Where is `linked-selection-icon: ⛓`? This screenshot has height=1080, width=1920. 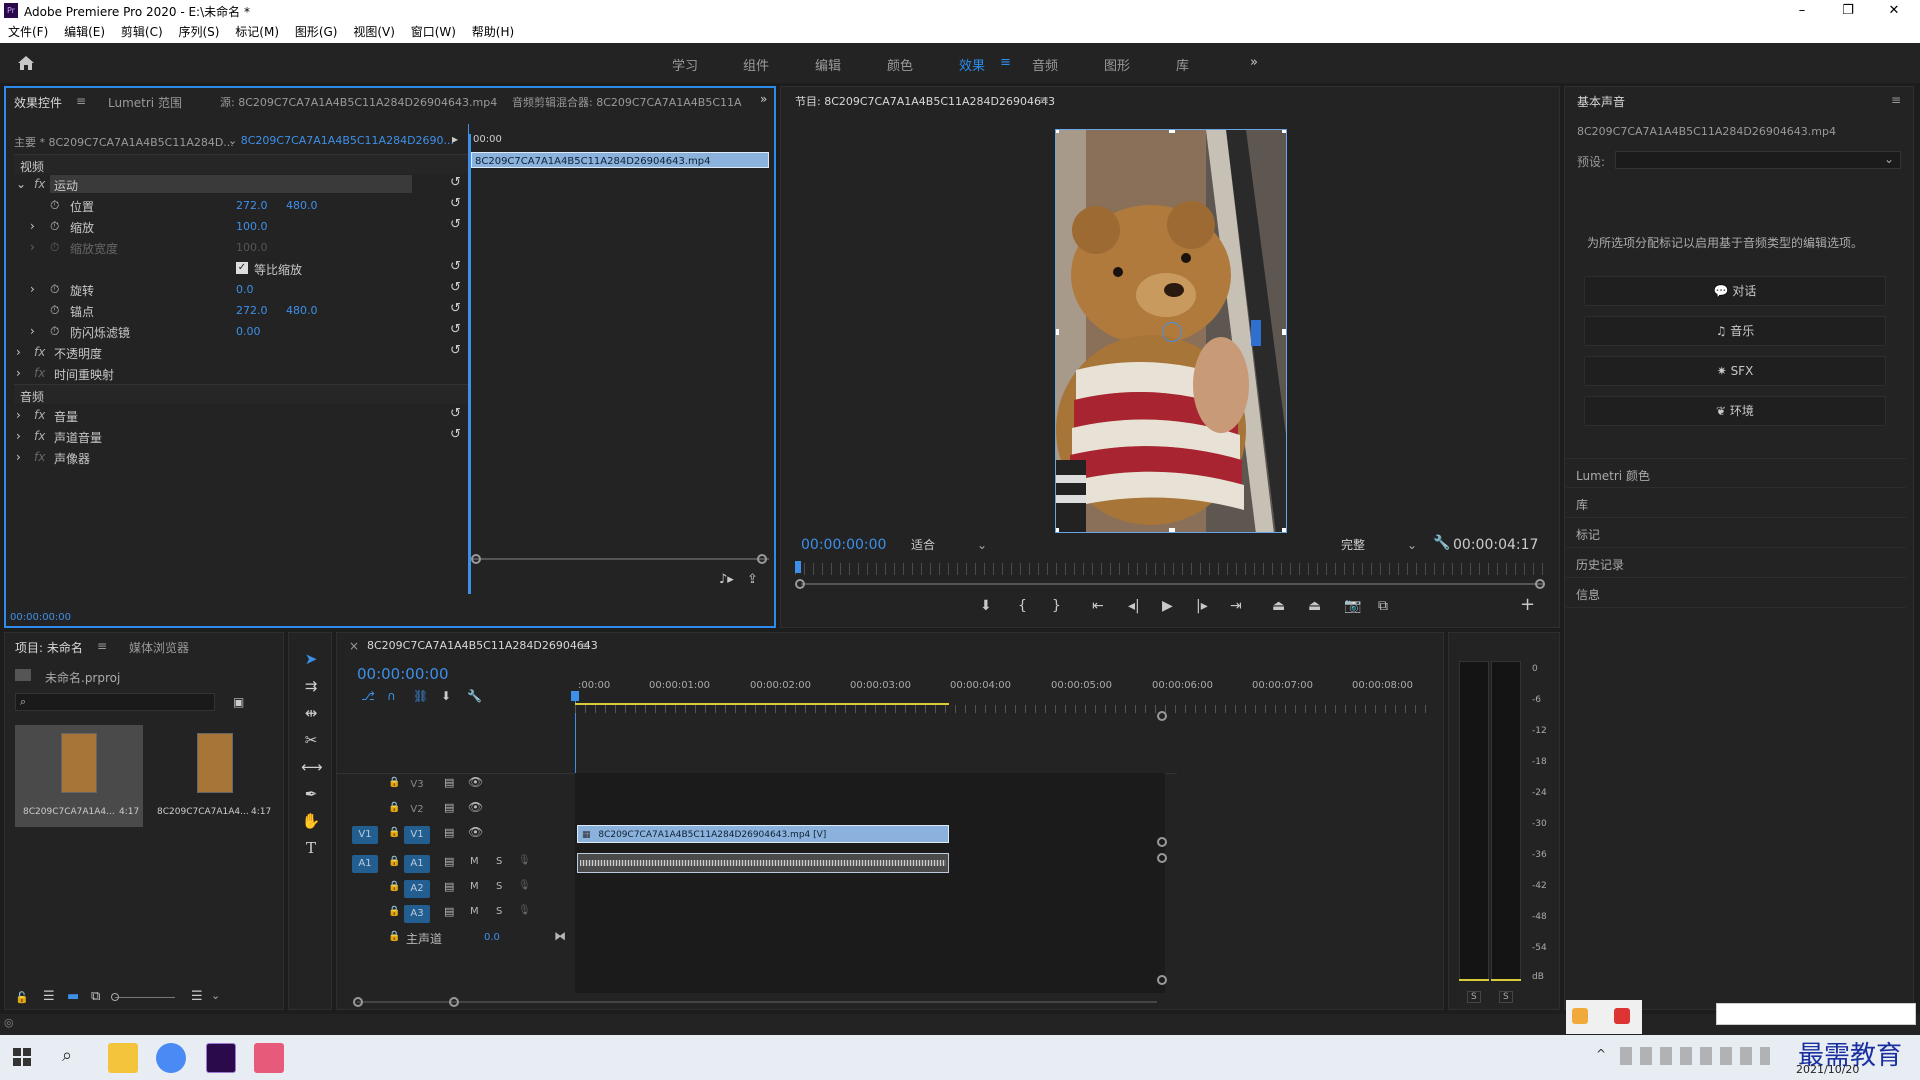
linked-selection-icon: ⛓ is located at coordinates (420, 696).